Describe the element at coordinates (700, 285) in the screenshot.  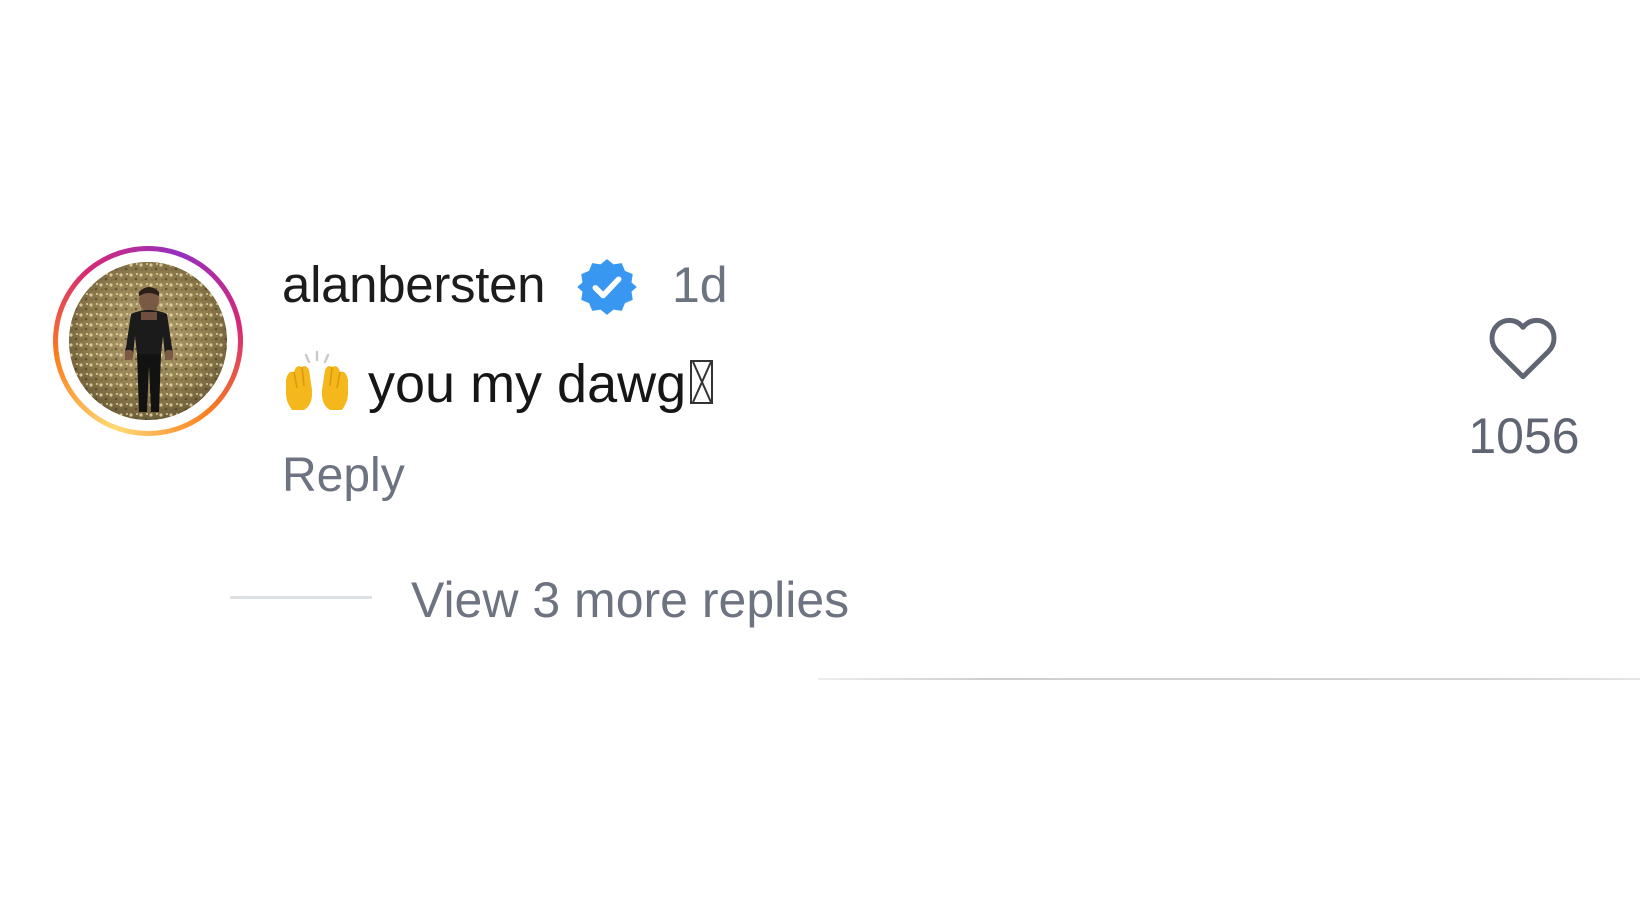
I see `comment-timestamp: 1d` at that location.